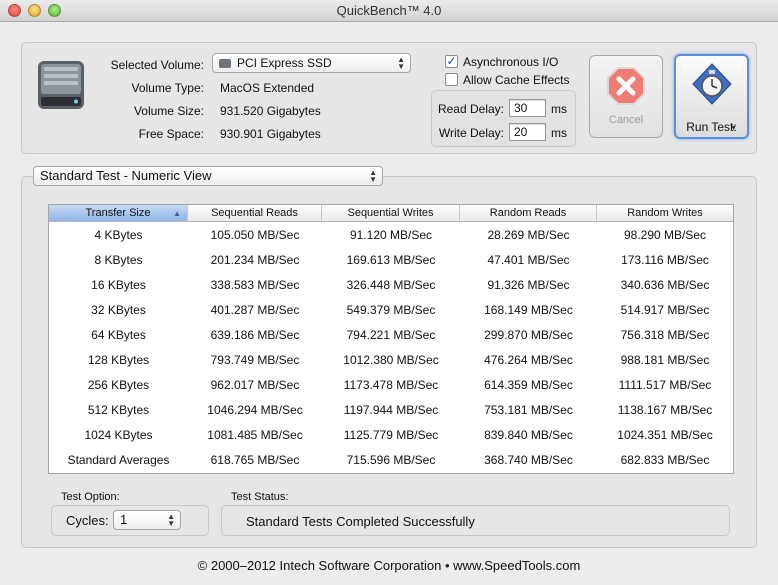 Image resolution: width=778 pixels, height=585 pixels. I want to click on cell-sequential-reads: 1081.485 MB/Sec, so click(255, 435).